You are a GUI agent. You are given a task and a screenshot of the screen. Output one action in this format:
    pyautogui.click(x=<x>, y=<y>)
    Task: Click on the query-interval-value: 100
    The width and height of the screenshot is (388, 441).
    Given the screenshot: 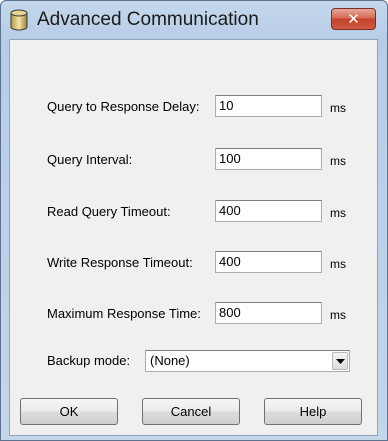 What is the action you would take?
    pyautogui.click(x=230, y=158)
    